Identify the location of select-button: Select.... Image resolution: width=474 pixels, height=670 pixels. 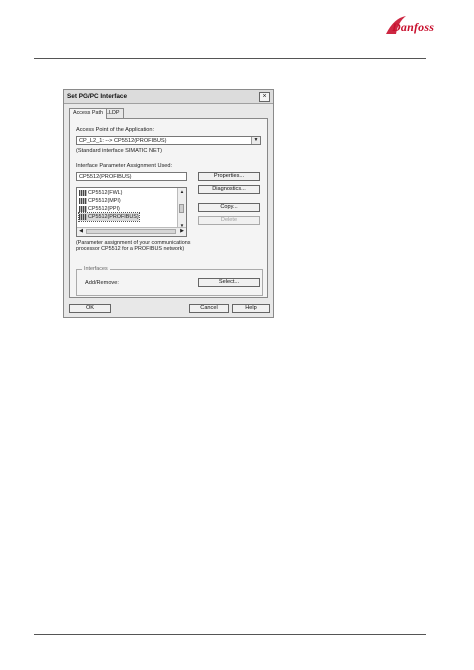
(229, 282).